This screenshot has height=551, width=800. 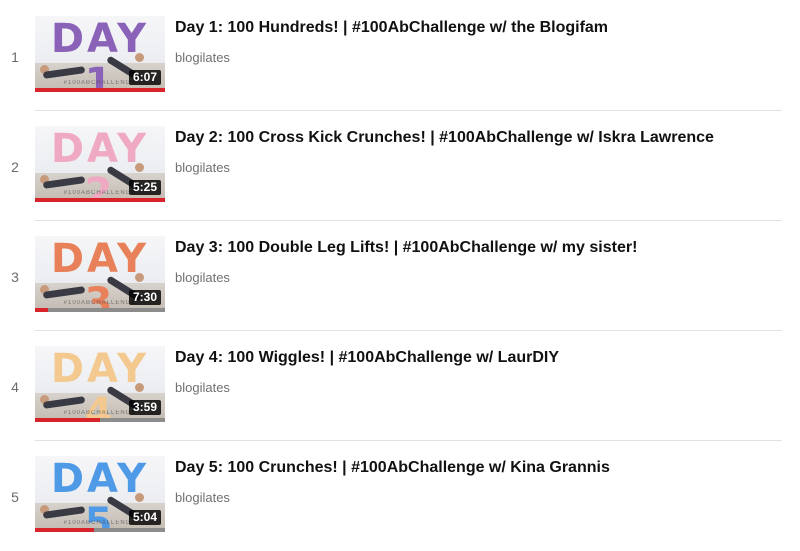 I want to click on video-duration-badge: 3:59, so click(x=144, y=407).